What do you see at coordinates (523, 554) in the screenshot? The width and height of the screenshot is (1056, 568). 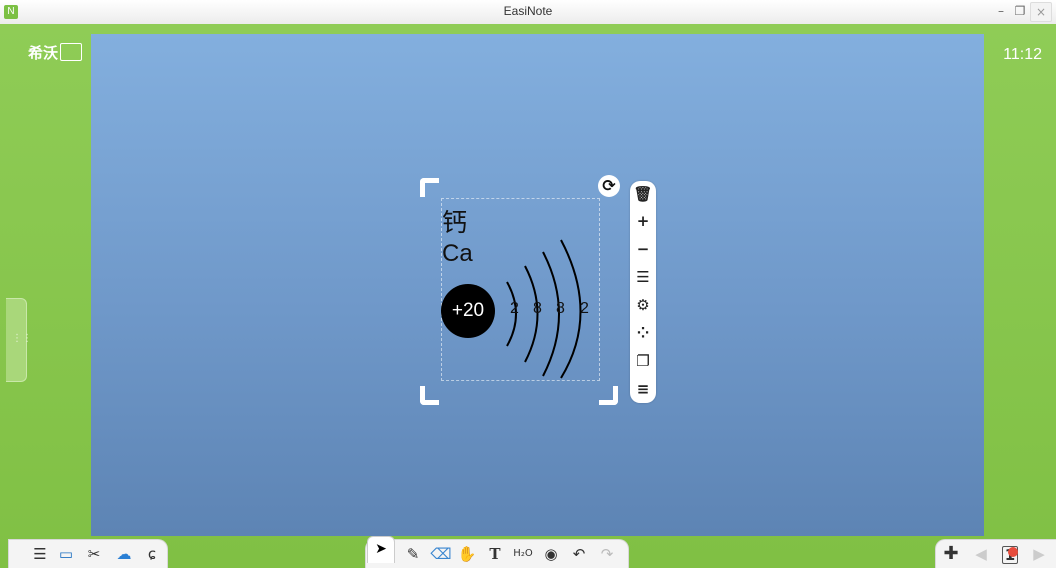 I see `formula-icon: H₂O` at bounding box center [523, 554].